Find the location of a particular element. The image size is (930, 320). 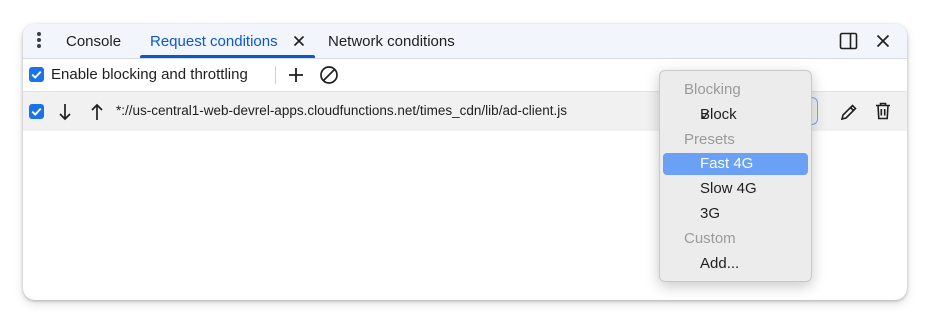

row-enabled-checkbox is located at coordinates (36, 111).